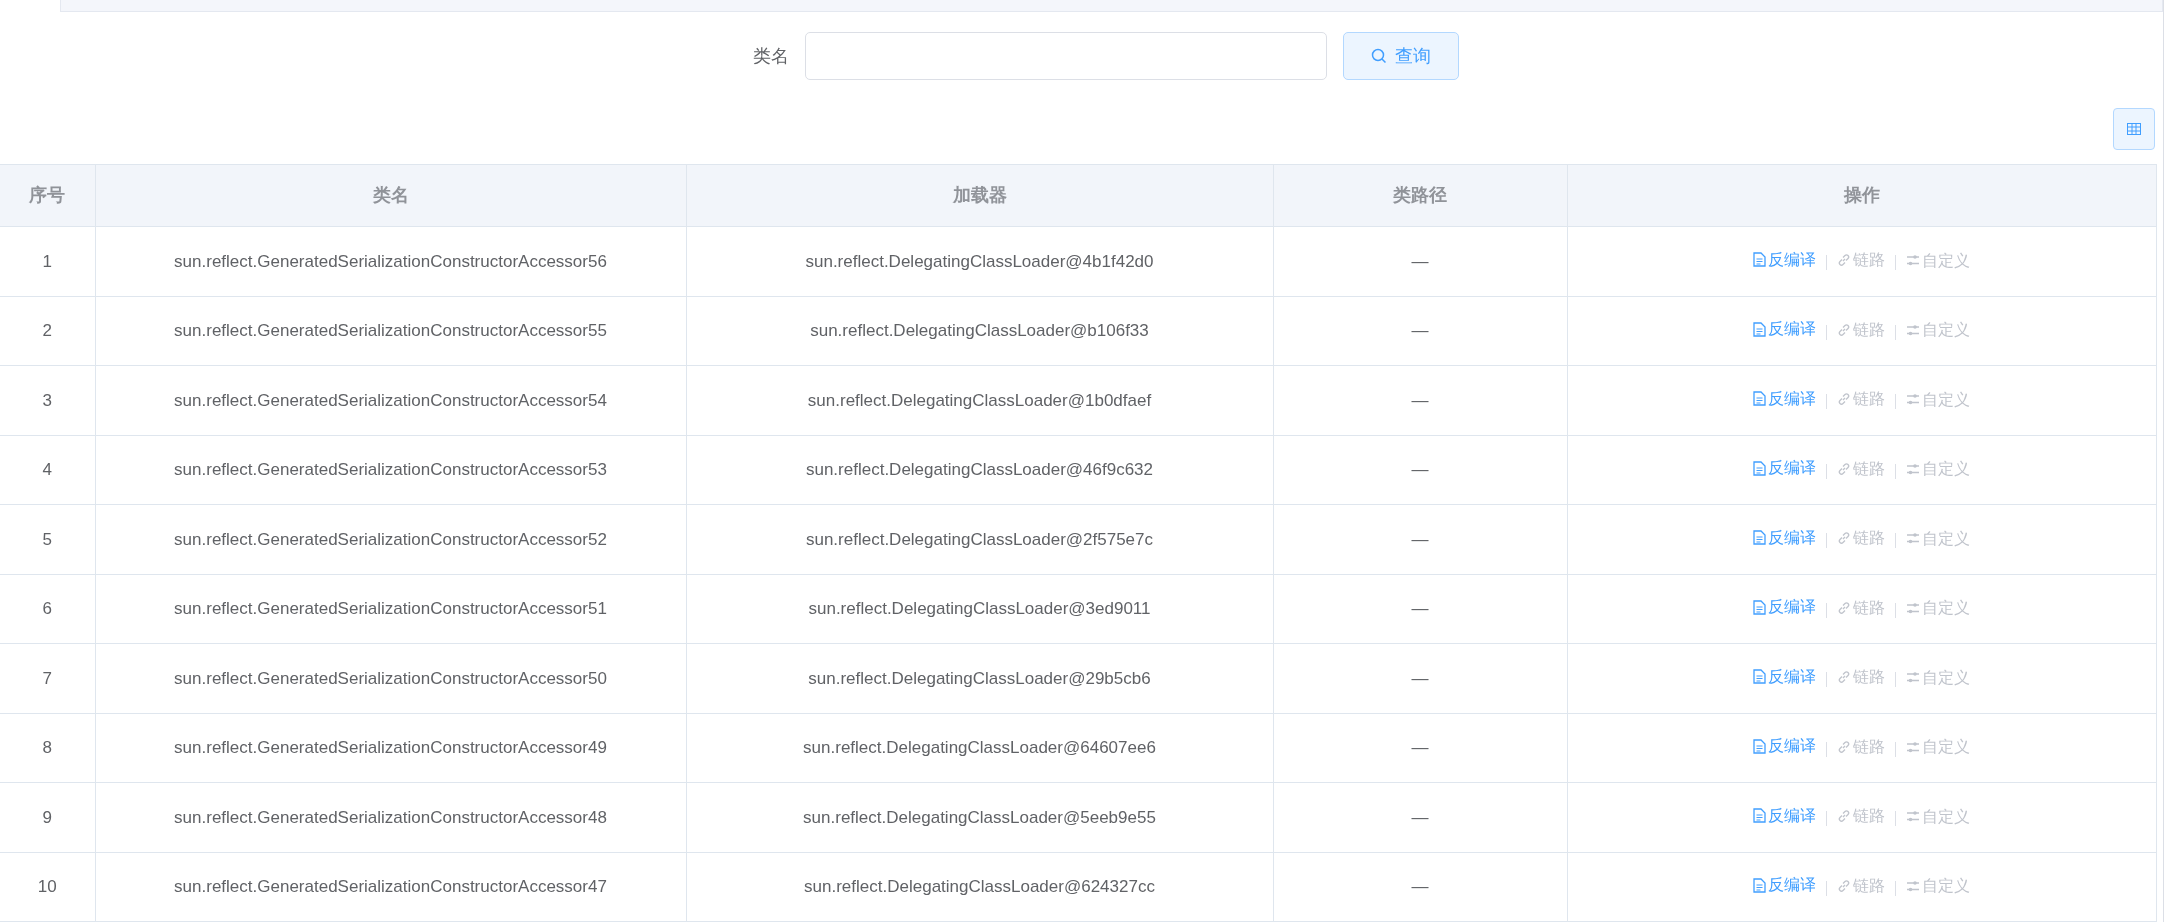 Image resolution: width=2176 pixels, height=922 pixels. Describe the element at coordinates (47, 747) in the screenshot. I see `row-number: 8` at that location.